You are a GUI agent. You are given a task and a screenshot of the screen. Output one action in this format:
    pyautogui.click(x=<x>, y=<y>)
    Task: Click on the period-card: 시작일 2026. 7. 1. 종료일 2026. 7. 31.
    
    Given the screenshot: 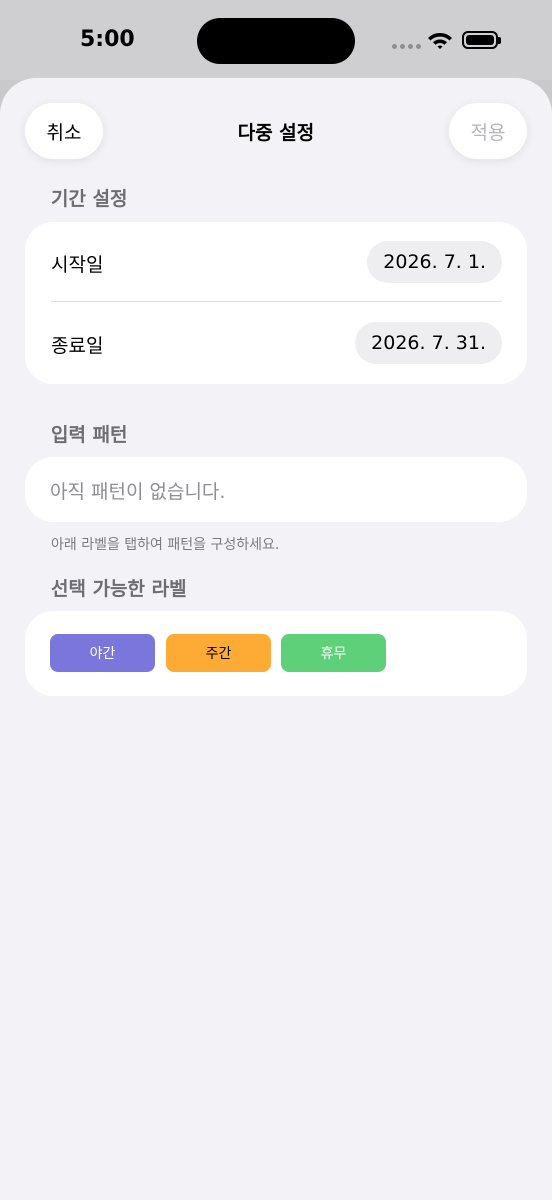 What is the action you would take?
    pyautogui.click(x=276, y=303)
    